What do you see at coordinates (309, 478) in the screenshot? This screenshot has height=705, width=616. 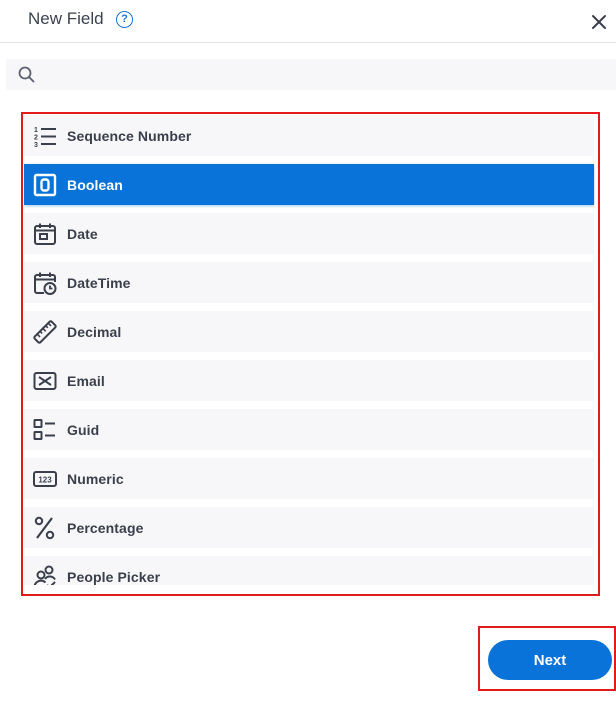 I see `field-type-numeric: 123 Numeric` at bounding box center [309, 478].